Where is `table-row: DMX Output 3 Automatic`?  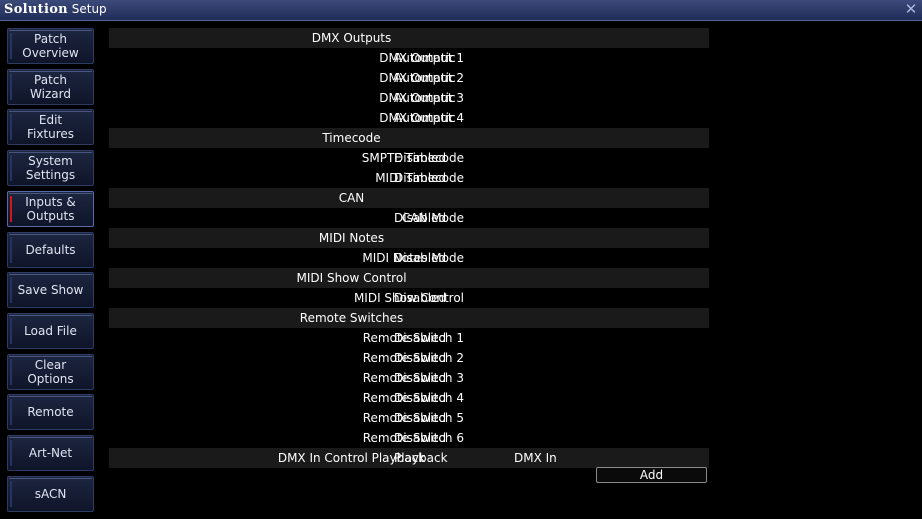 table-row: DMX Output 3 Automatic is located at coordinates (409, 98).